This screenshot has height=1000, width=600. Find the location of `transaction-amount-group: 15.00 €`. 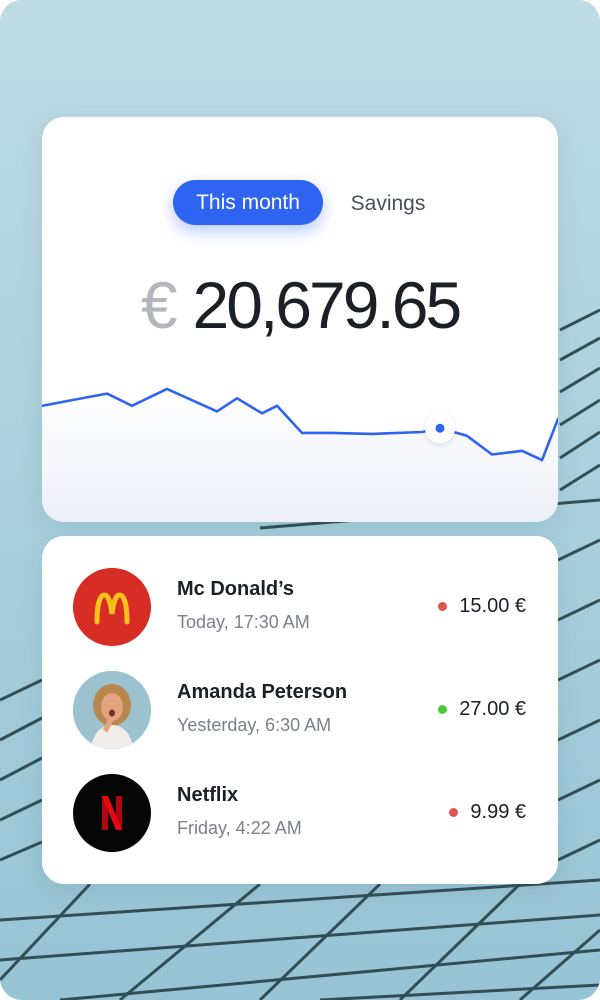

transaction-amount-group: 15.00 € is located at coordinates (482, 606).